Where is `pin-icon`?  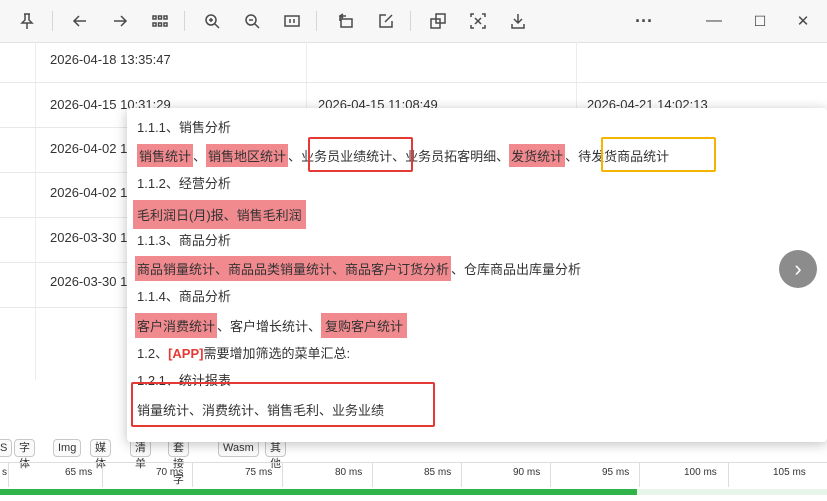 pin-icon is located at coordinates (27, 21).